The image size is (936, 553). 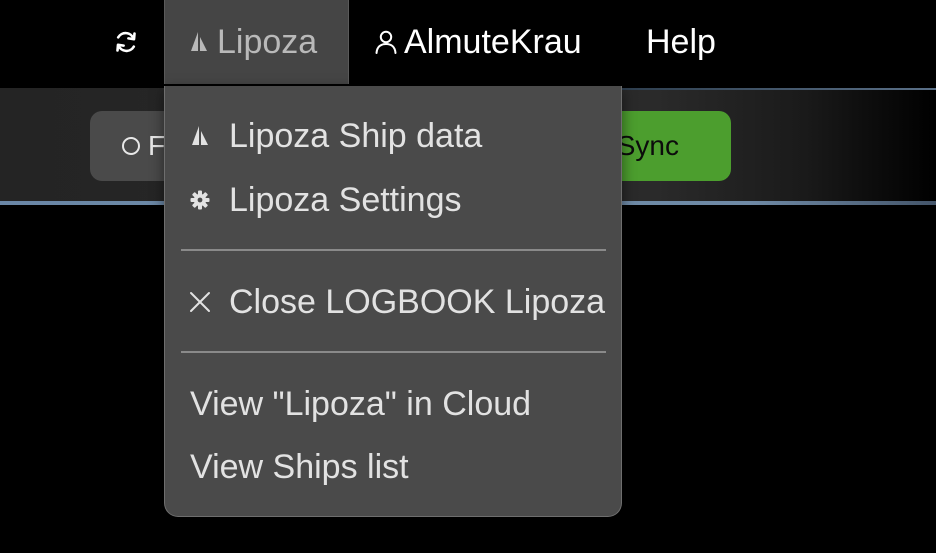 I want to click on menu-item-label: Lipoza Settings, so click(x=345, y=199).